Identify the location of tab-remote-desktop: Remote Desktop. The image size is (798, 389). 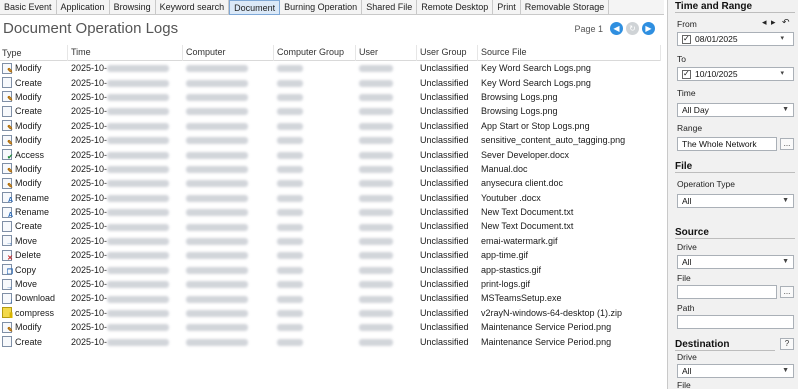
(455, 7).